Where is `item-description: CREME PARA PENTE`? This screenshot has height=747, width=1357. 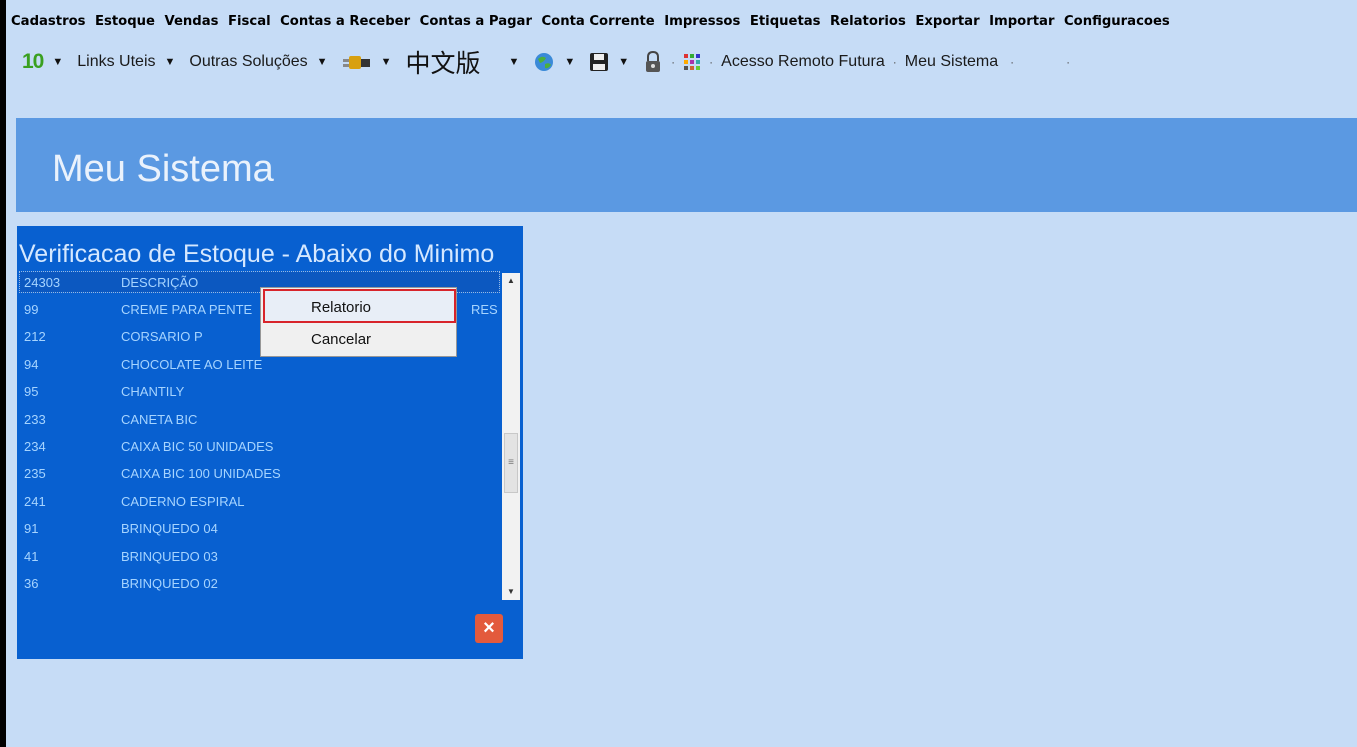 item-description: CREME PARA PENTE is located at coordinates (187, 309).